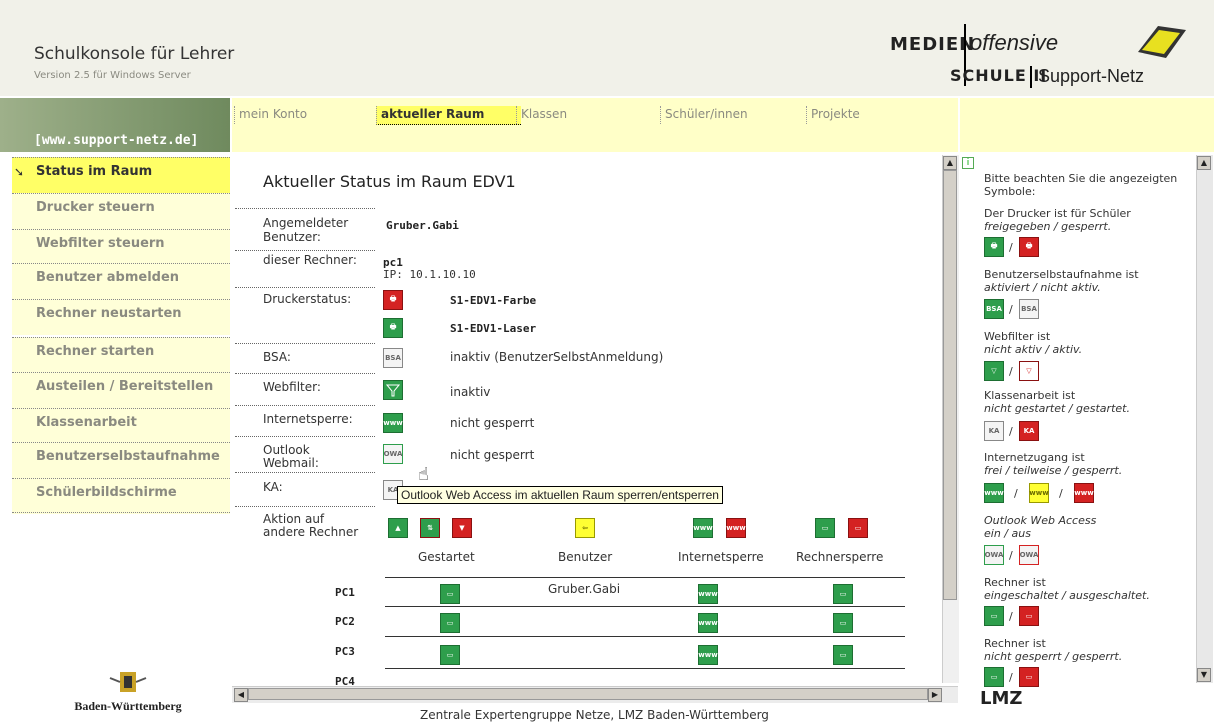 The image size is (1214, 722). Describe the element at coordinates (1061, 274) in the screenshot. I see `legend-bsa: Benutzerselbstaufnahme ist` at that location.